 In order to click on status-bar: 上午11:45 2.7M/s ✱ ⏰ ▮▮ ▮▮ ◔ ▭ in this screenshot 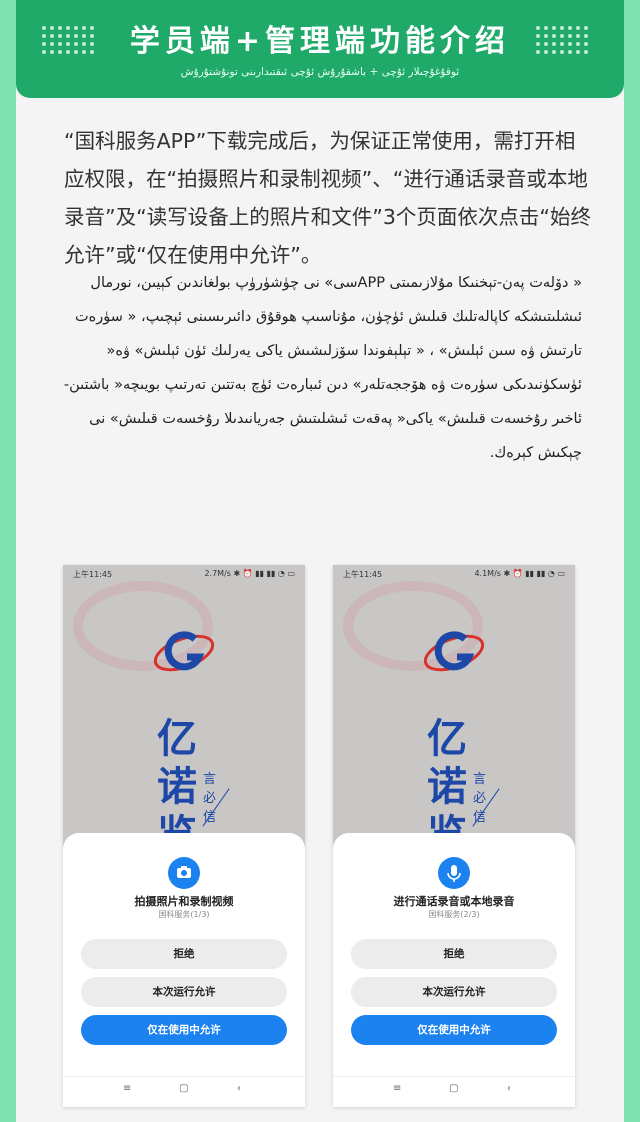, I will do `click(184, 576)`.